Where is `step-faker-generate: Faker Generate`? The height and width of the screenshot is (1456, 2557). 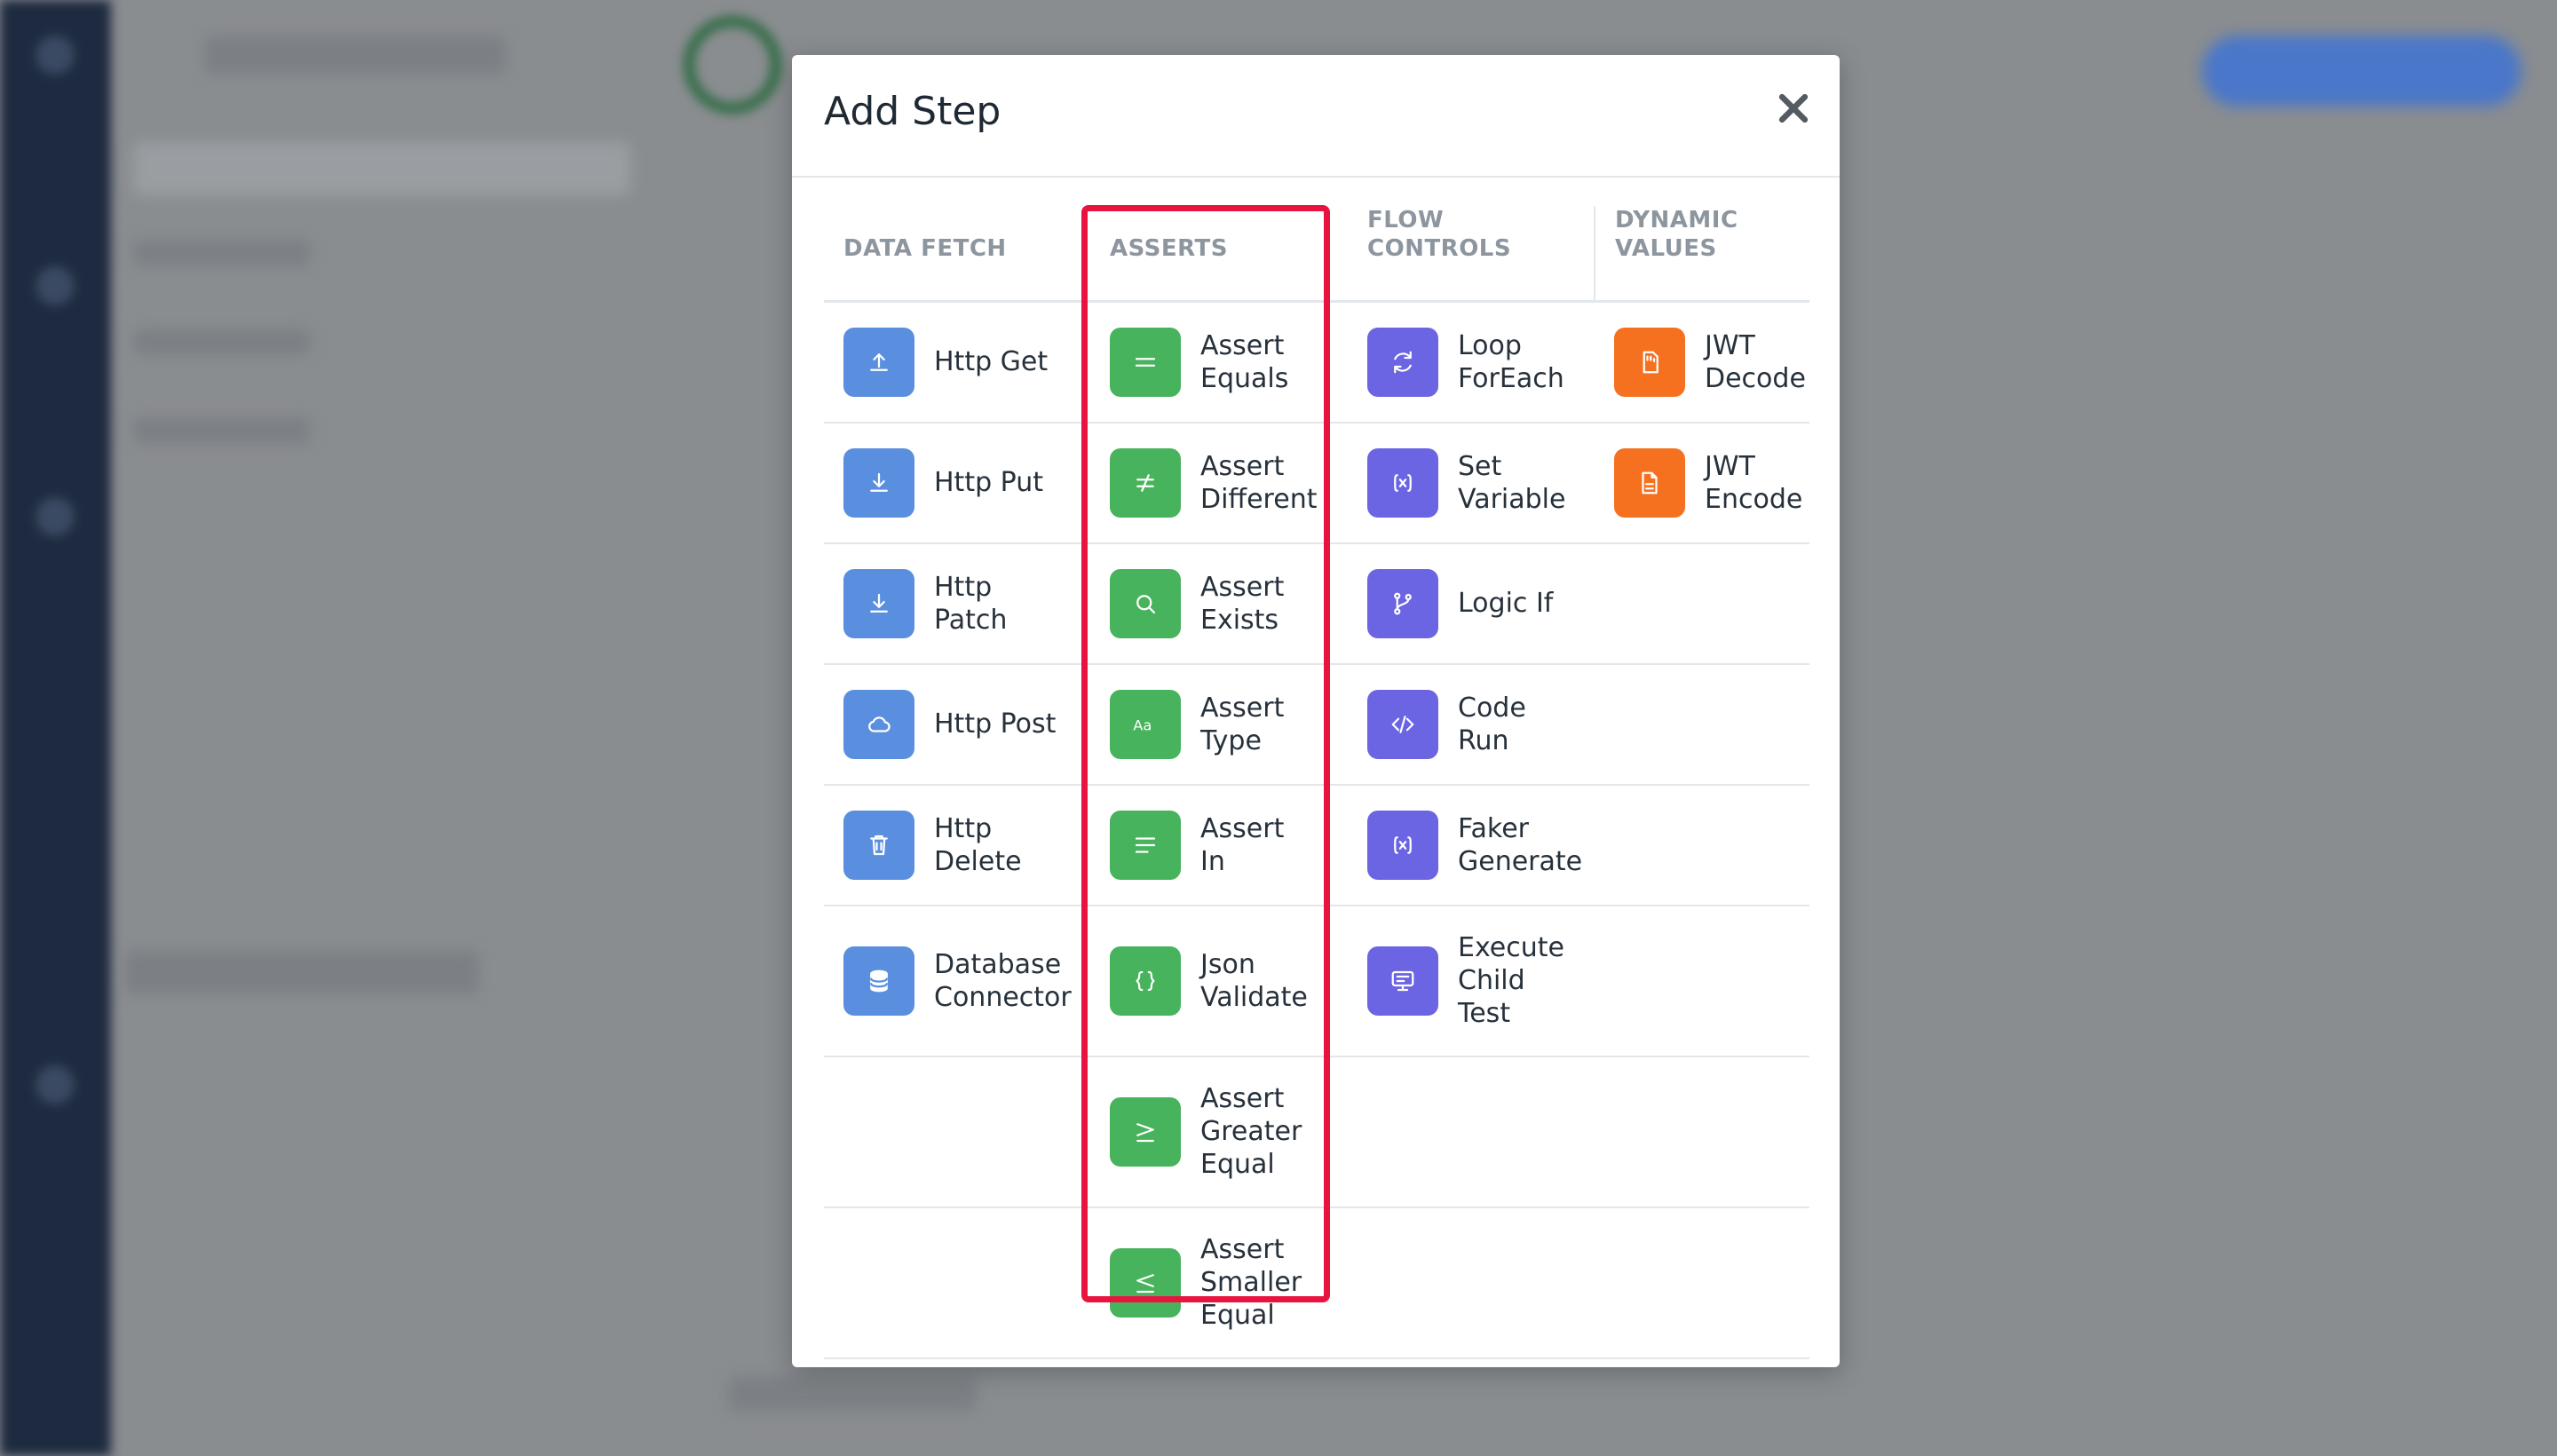 step-faker-generate: Faker Generate is located at coordinates (1474, 845).